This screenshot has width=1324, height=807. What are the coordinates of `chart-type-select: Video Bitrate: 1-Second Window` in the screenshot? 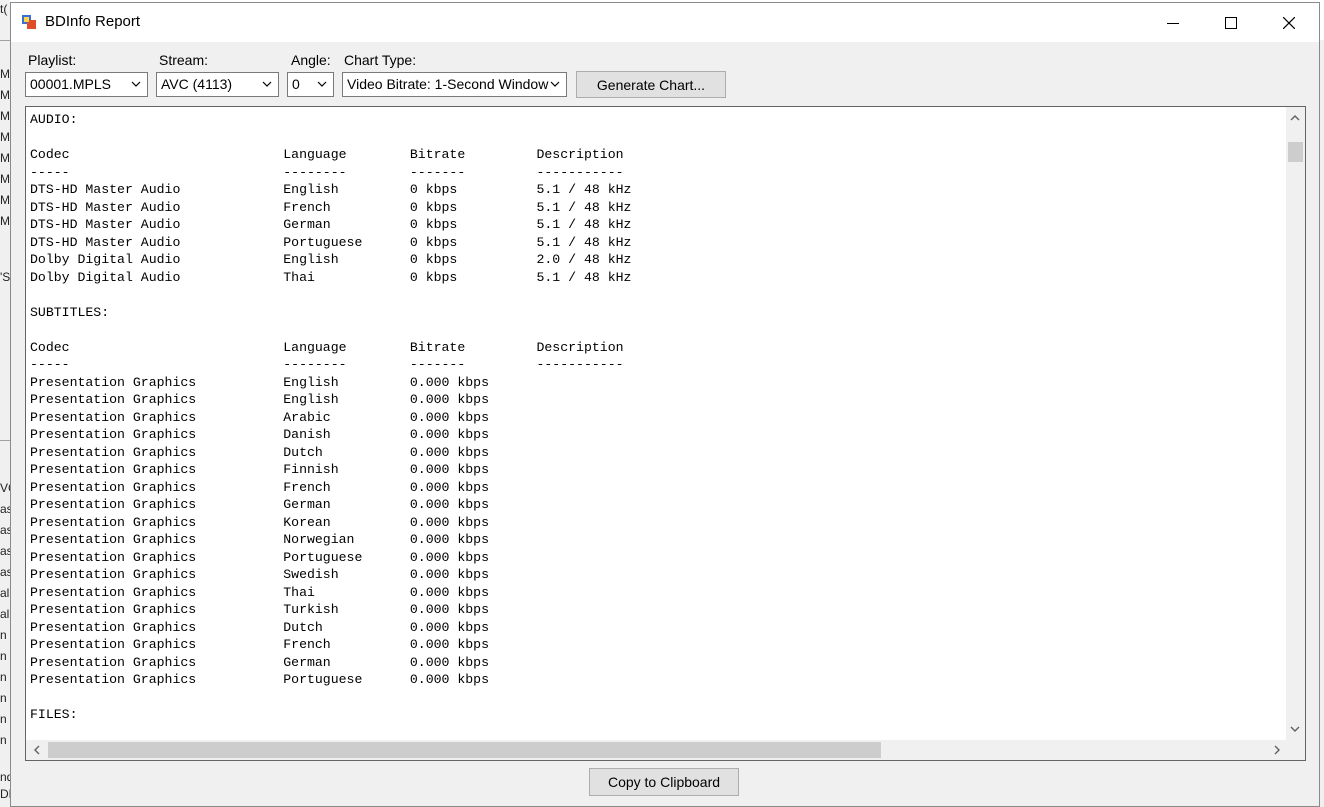 It's located at (454, 84).